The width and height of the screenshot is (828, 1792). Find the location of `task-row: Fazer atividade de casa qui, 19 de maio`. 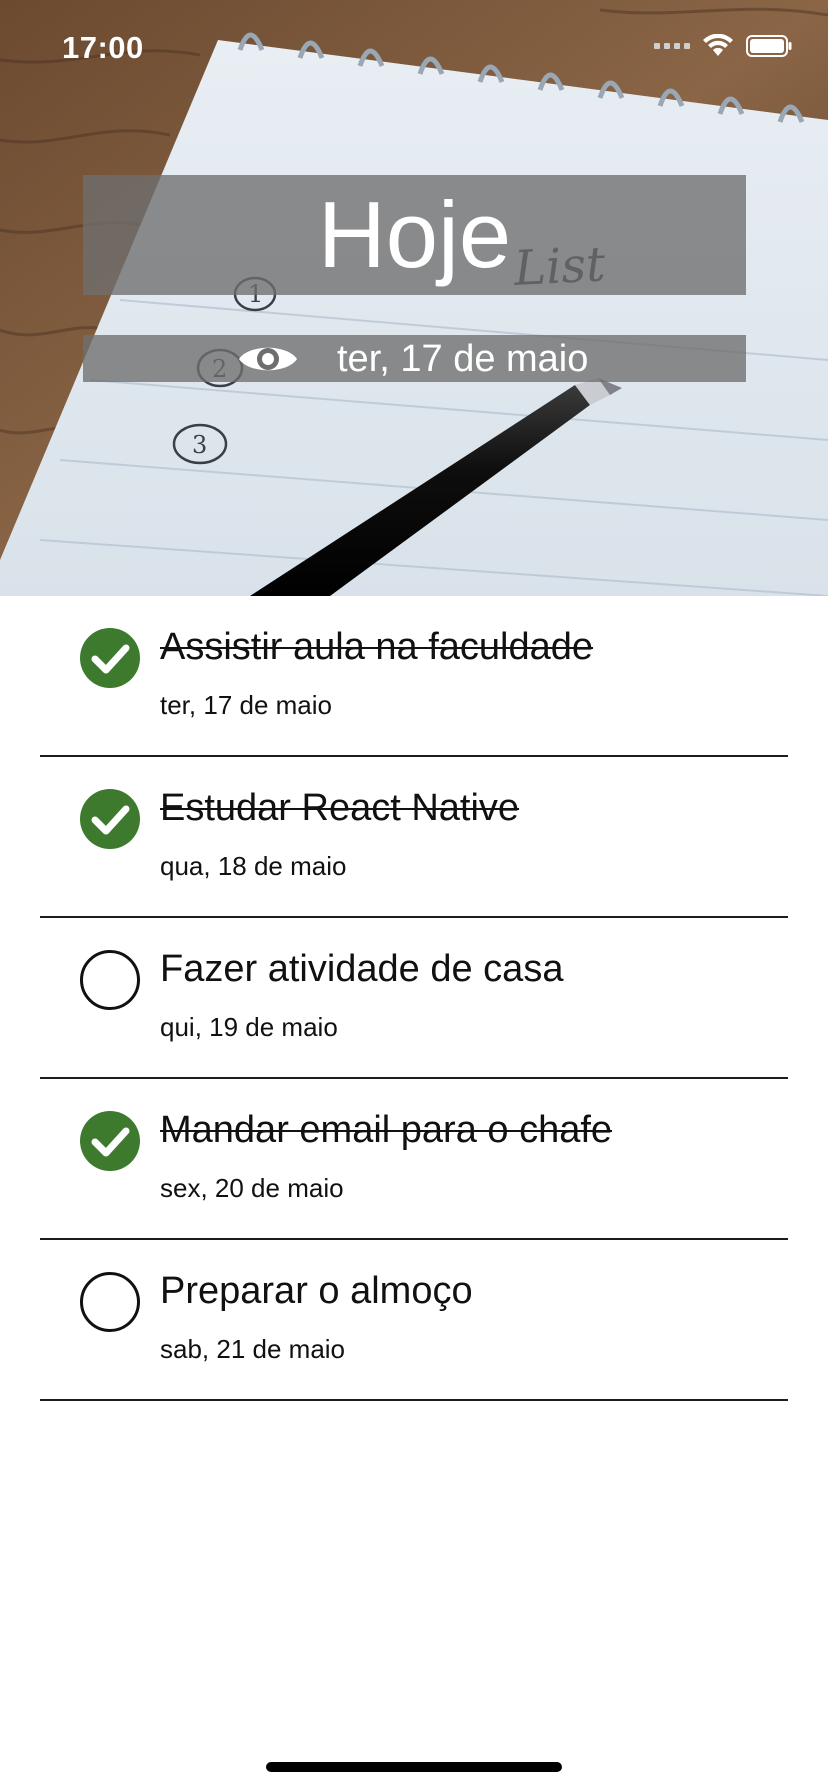

task-row: Fazer atividade de casa qui, 19 de maio is located at coordinates (414, 998).